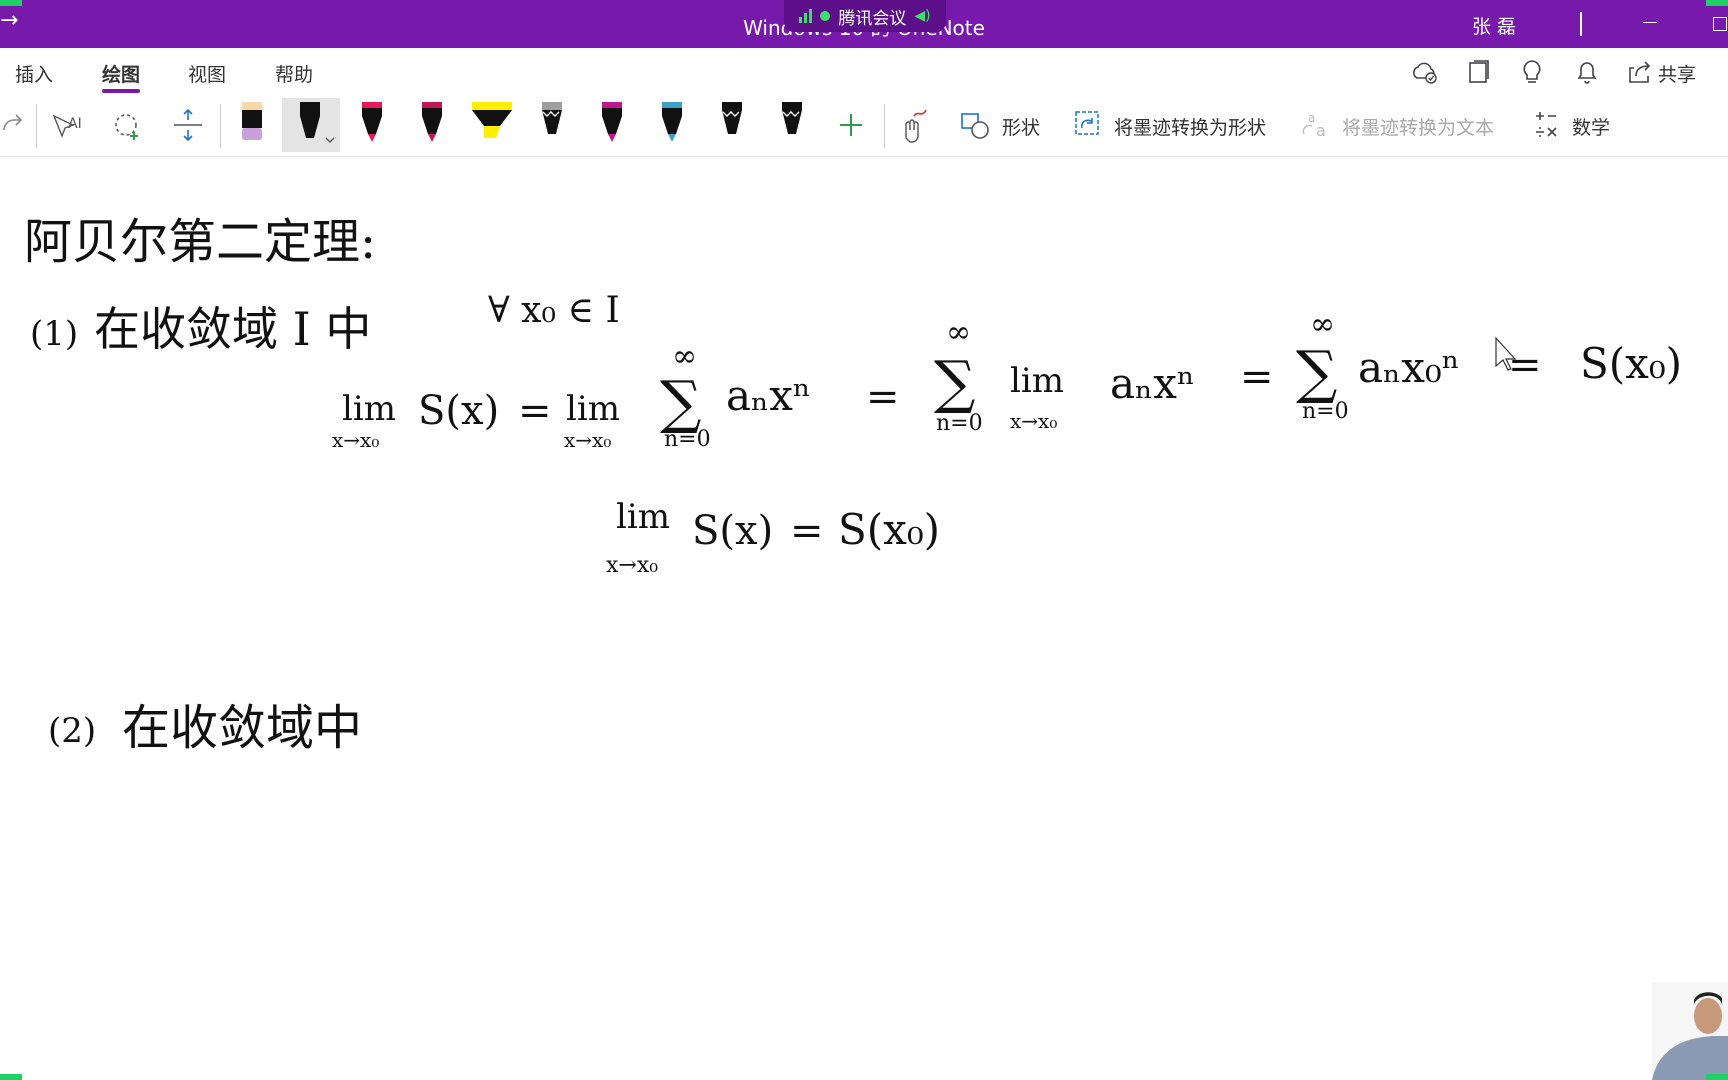  What do you see at coordinates (535, 411) in the screenshot?
I see `eq1-equals-1: =` at bounding box center [535, 411].